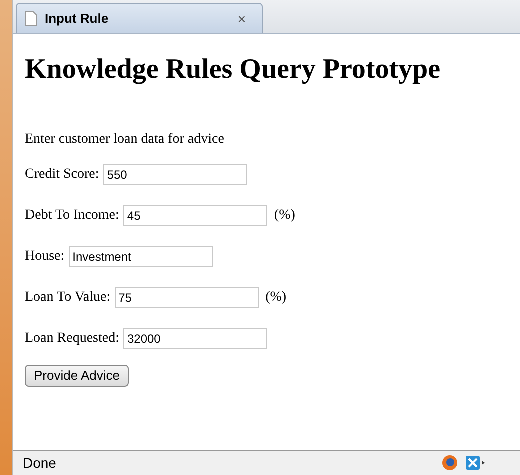 The height and width of the screenshot is (475, 520). What do you see at coordinates (233, 70) in the screenshot?
I see `page-heading: Knowledge Rules Query Prototype` at bounding box center [233, 70].